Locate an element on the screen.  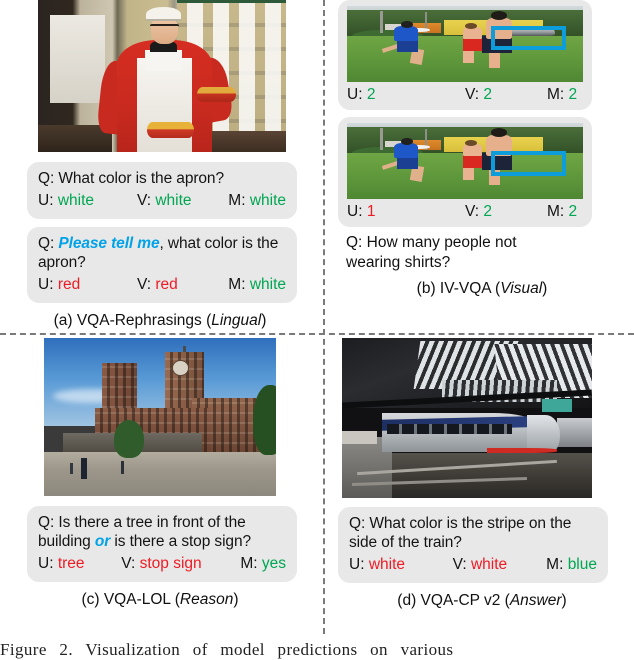
panel-c-caption-italic: Reason is located at coordinates (206, 599).